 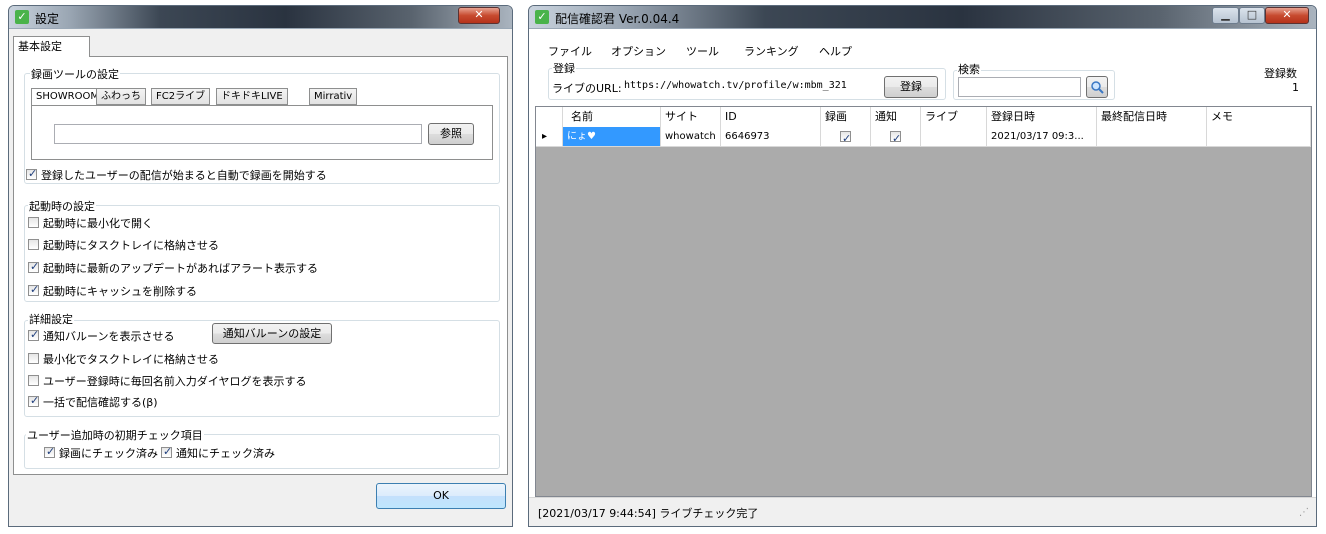 What do you see at coordinates (31, 173) in the screenshot?
I see `auto-record-checkbox` at bounding box center [31, 173].